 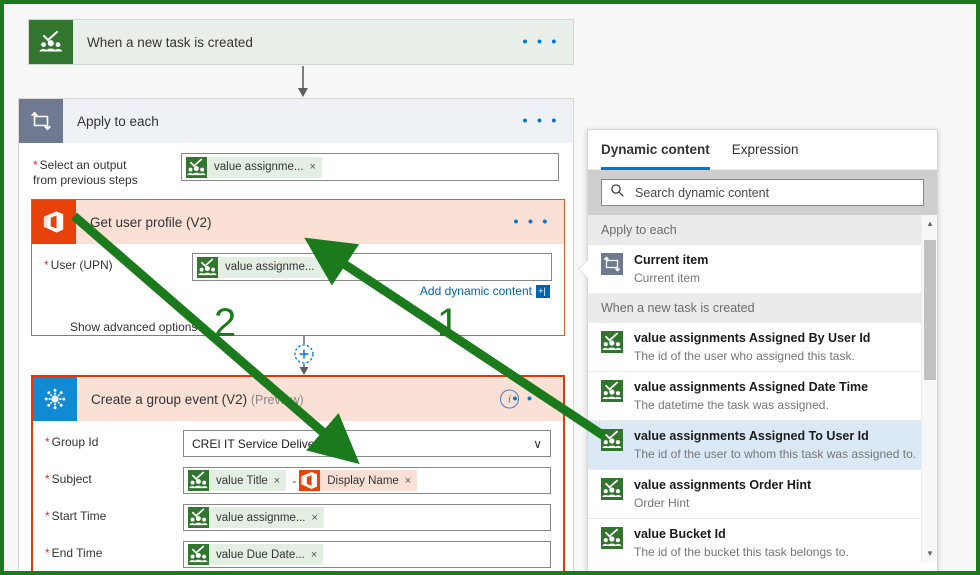 What do you see at coordinates (367, 517) in the screenshot?
I see `start-time-input: value assignme... ×` at bounding box center [367, 517].